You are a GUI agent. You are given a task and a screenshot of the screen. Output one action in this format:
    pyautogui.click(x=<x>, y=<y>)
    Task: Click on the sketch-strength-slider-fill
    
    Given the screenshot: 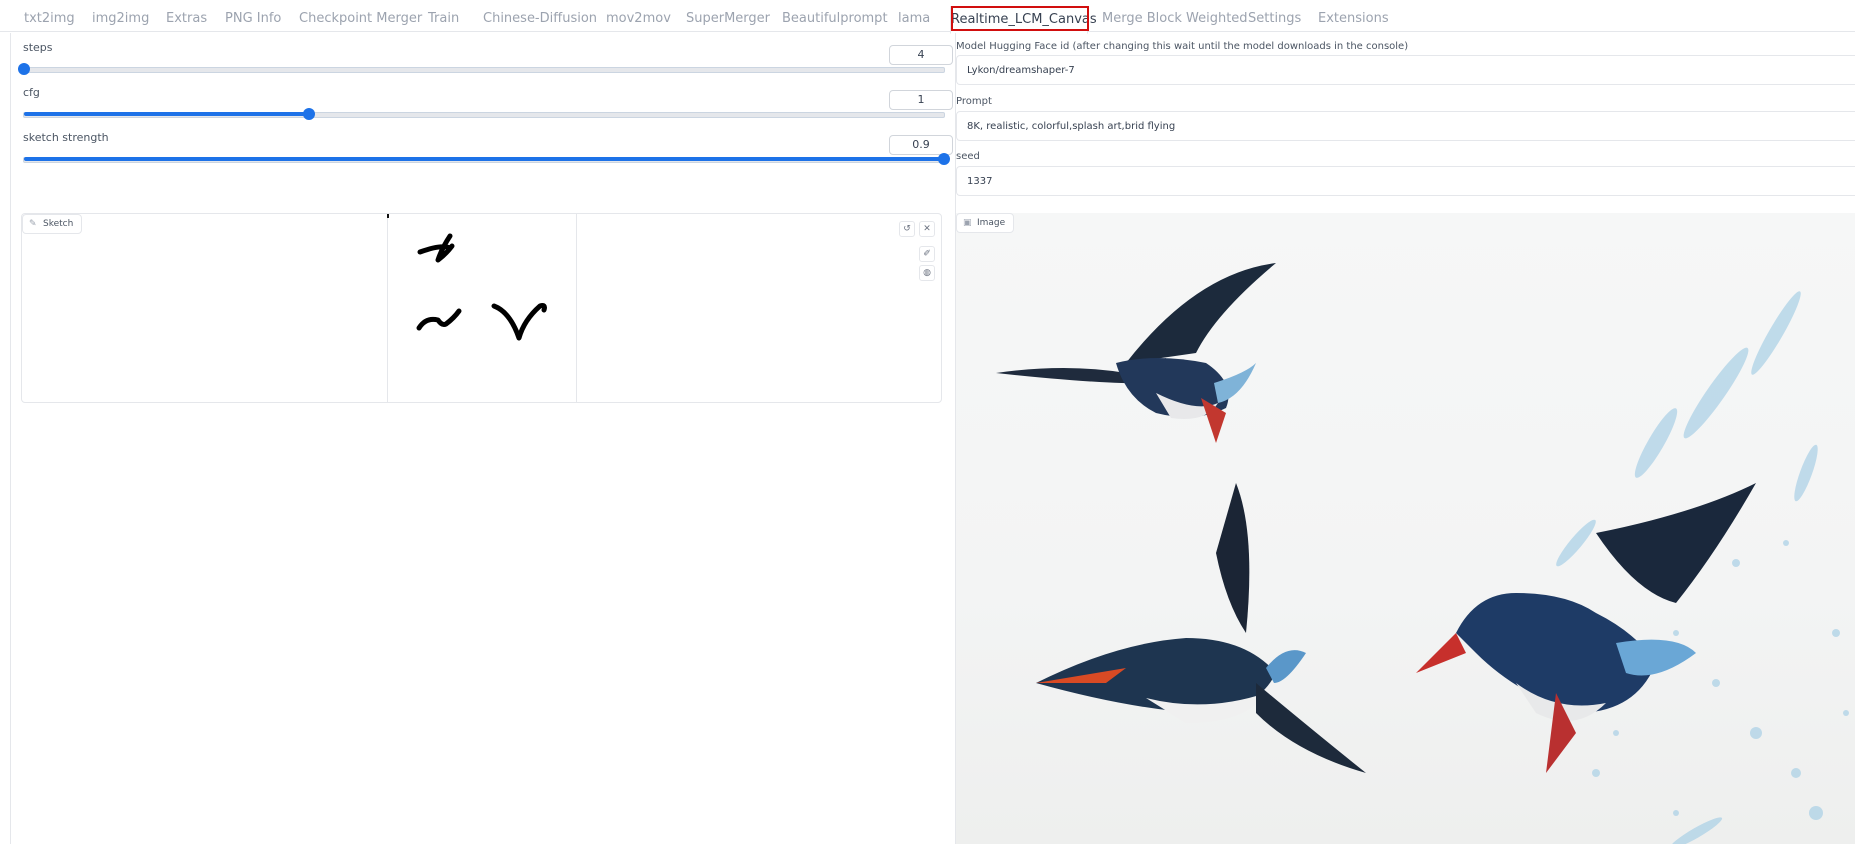 What is the action you would take?
    pyautogui.click(x=484, y=159)
    